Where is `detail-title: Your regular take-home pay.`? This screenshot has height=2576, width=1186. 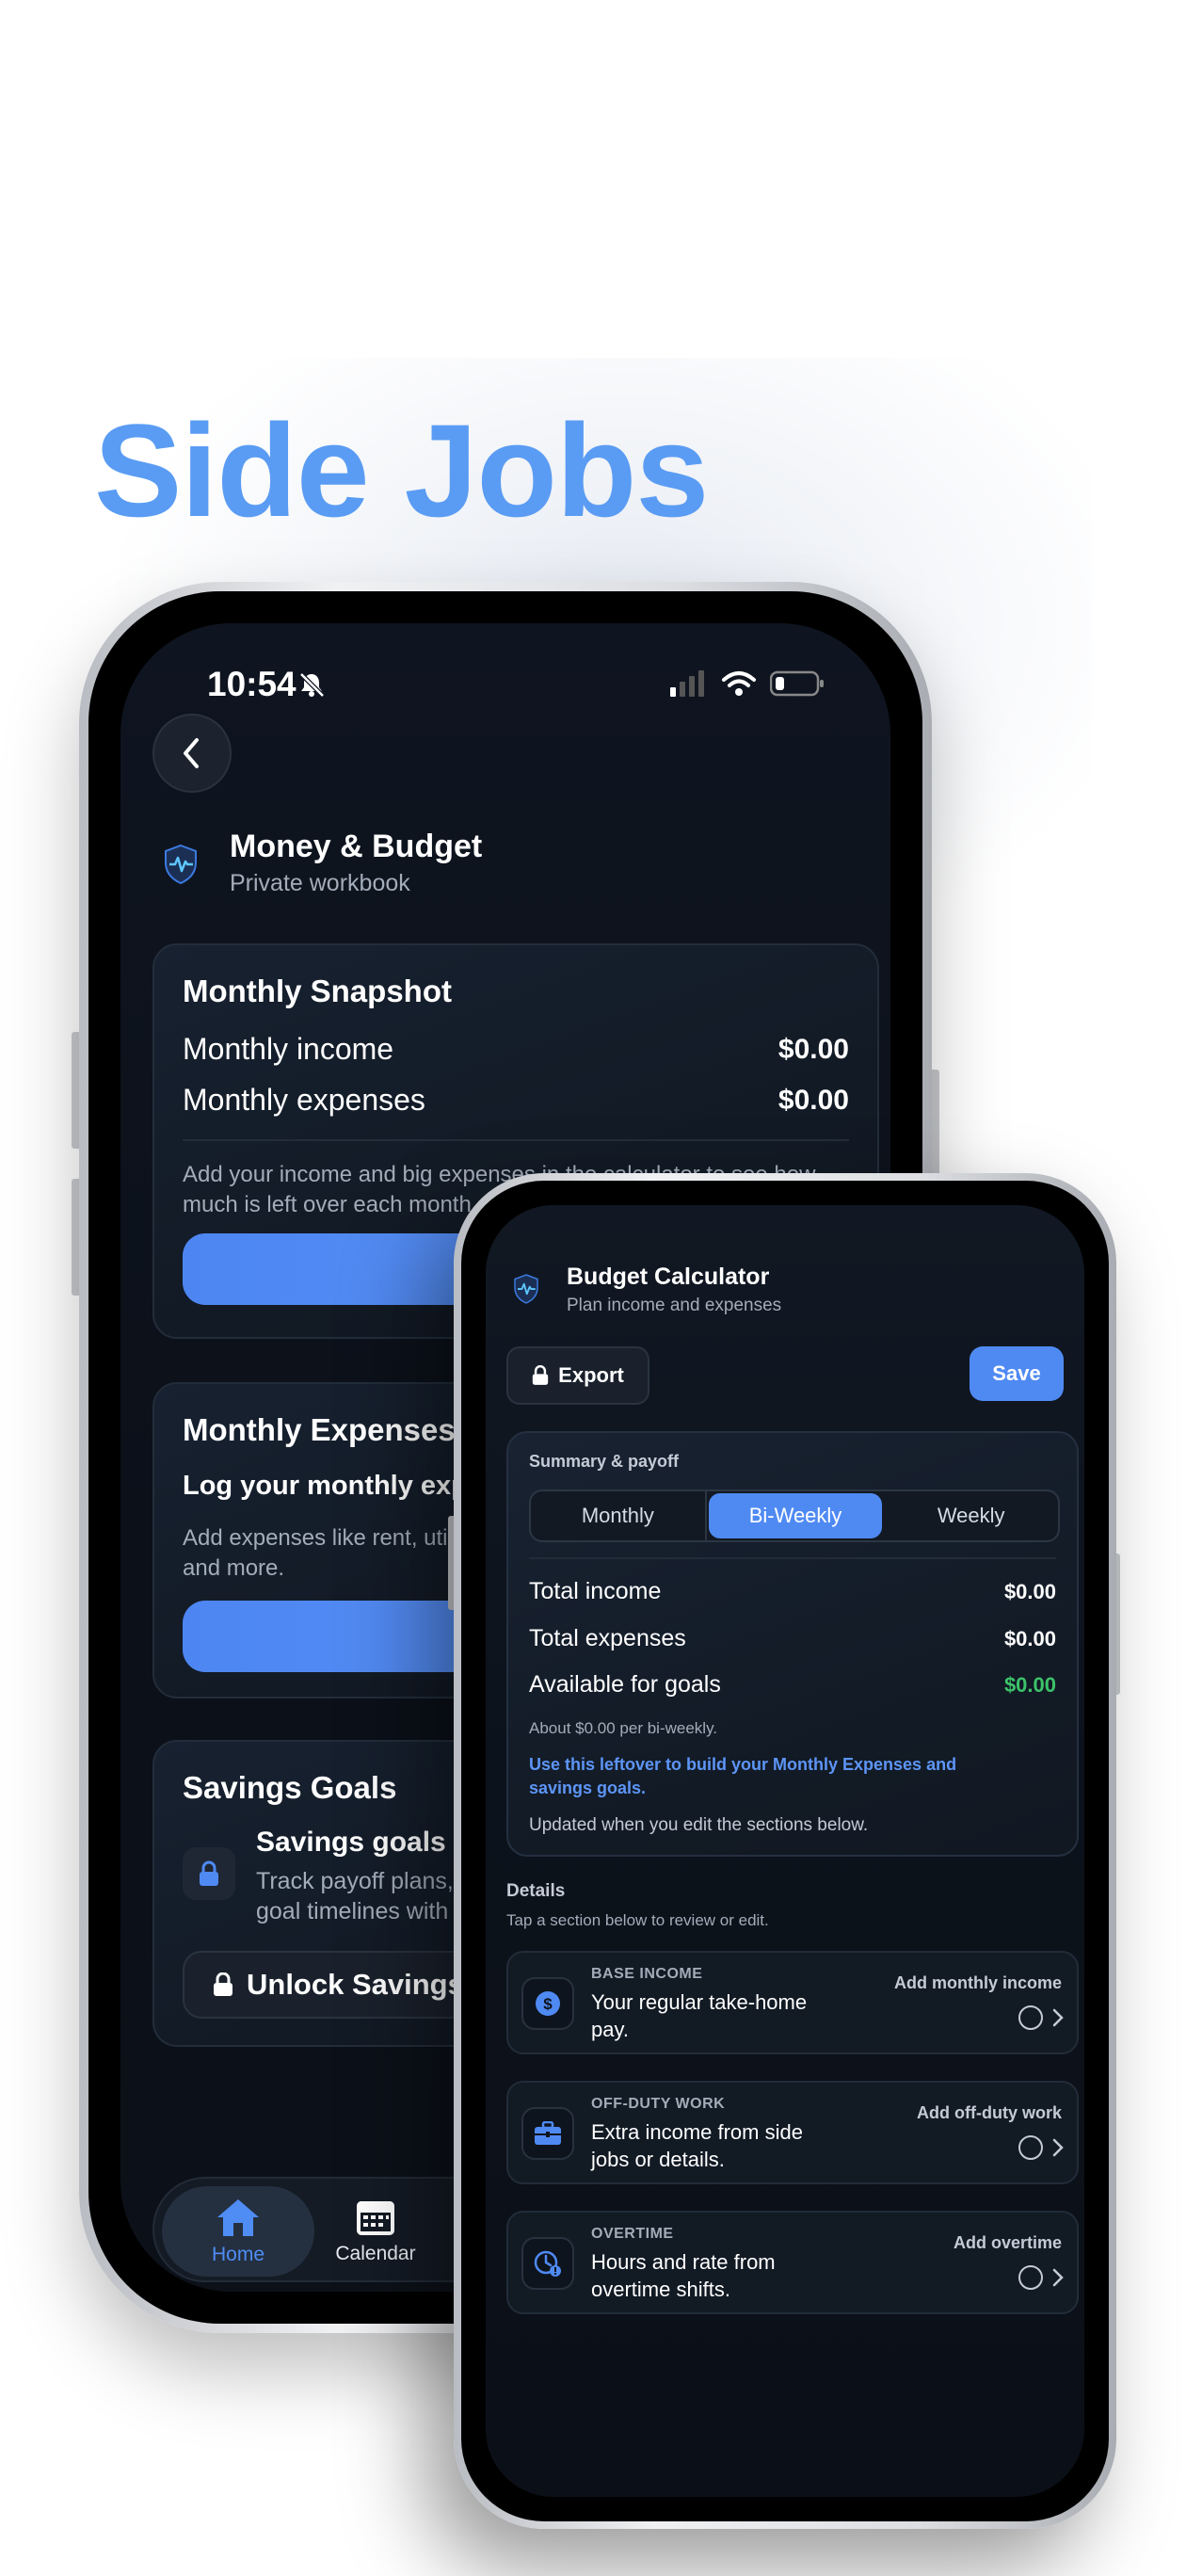 detail-title: Your regular take-home pay. is located at coordinates (699, 2015).